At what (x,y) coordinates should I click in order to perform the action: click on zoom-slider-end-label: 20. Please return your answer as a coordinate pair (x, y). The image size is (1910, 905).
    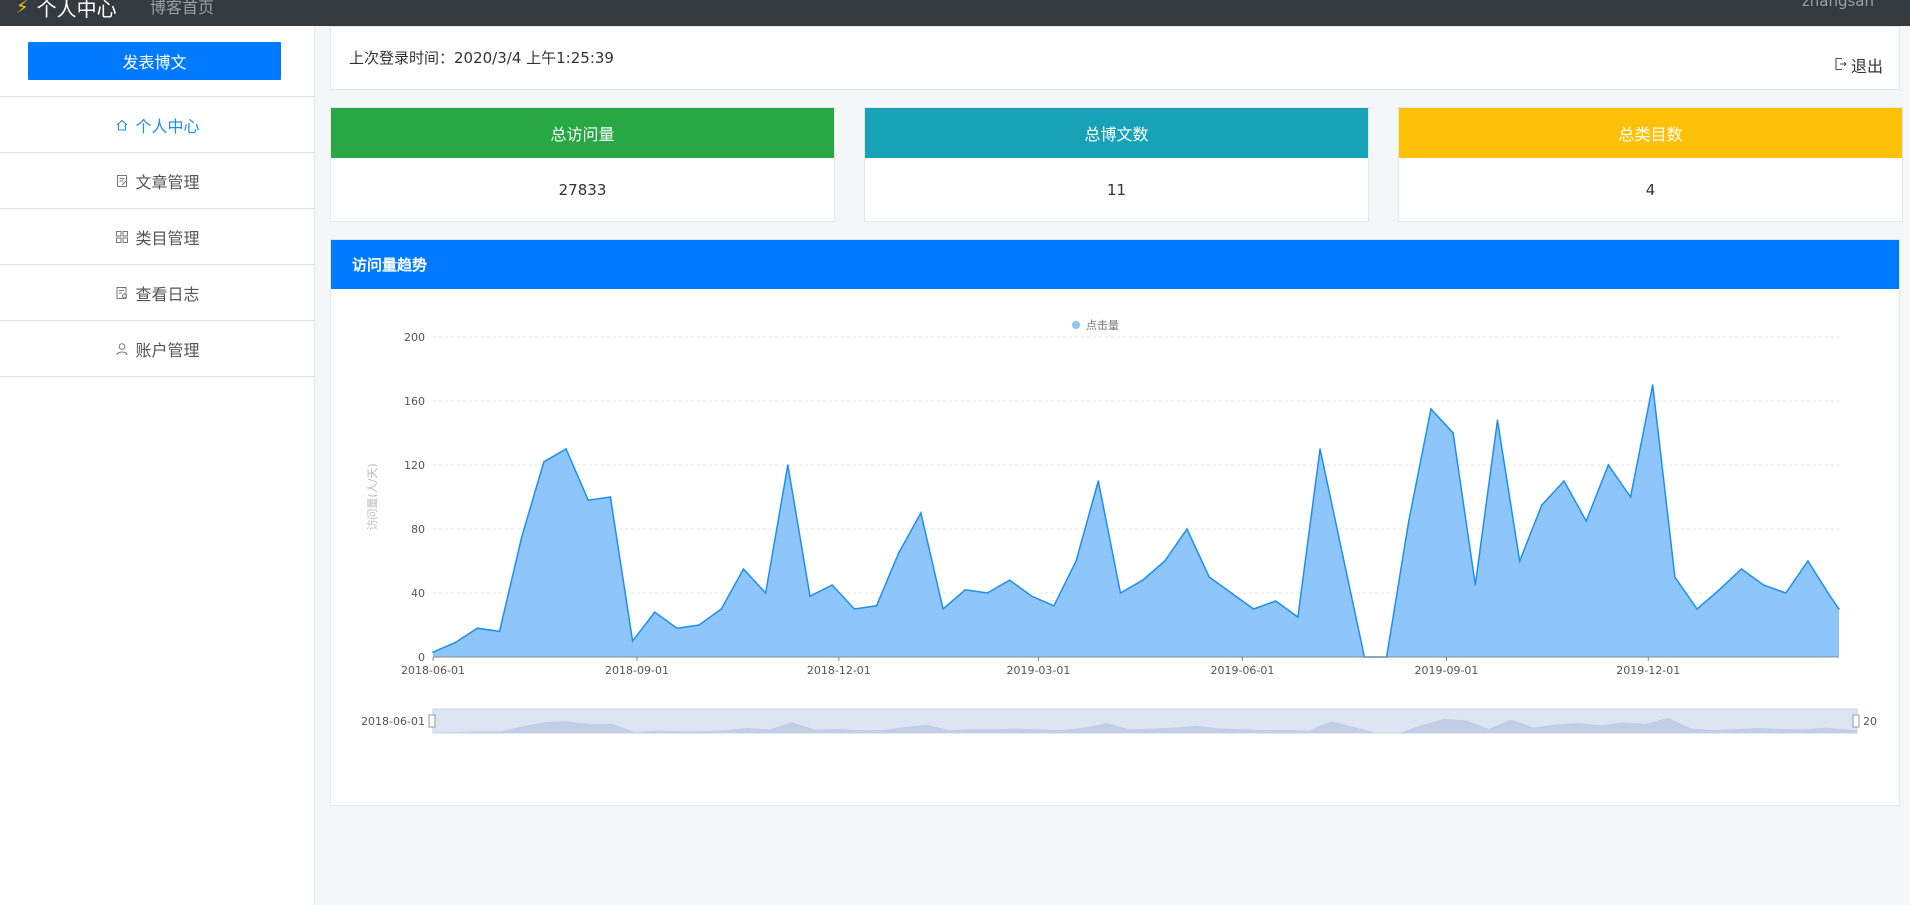
    Looking at the image, I should click on (1870, 721).